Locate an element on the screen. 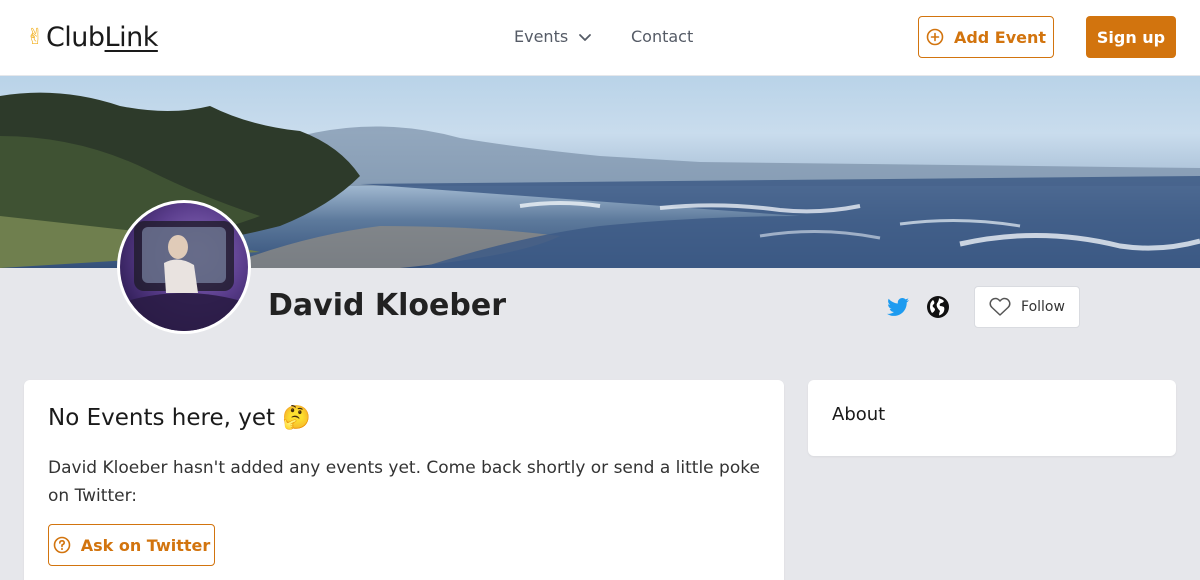 The width and height of the screenshot is (1200, 580). twitter-icon is located at coordinates (898, 307).